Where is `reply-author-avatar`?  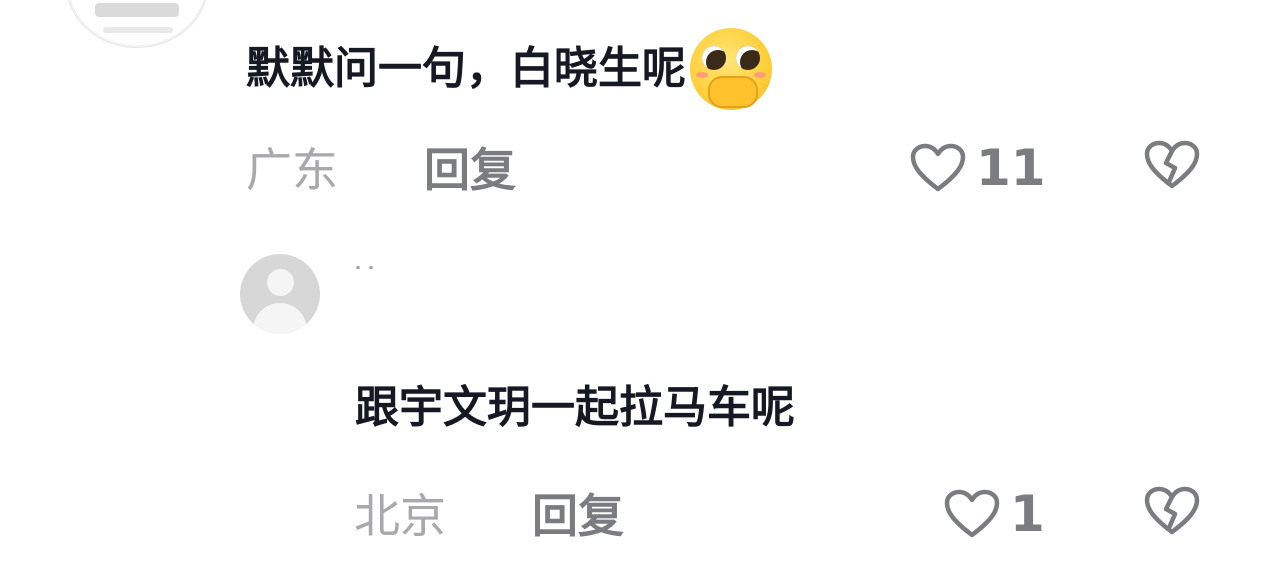
reply-author-avatar is located at coordinates (280, 294).